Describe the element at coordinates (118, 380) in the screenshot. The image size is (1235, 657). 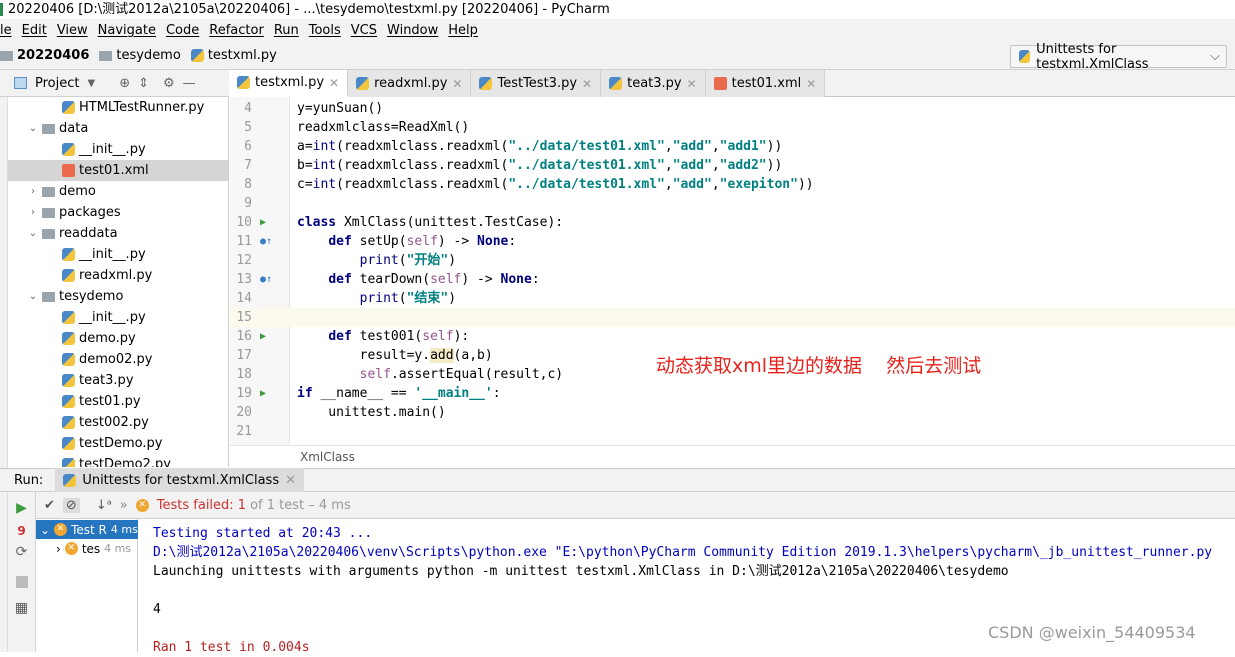
I see `tree-item: teat3.py` at that location.